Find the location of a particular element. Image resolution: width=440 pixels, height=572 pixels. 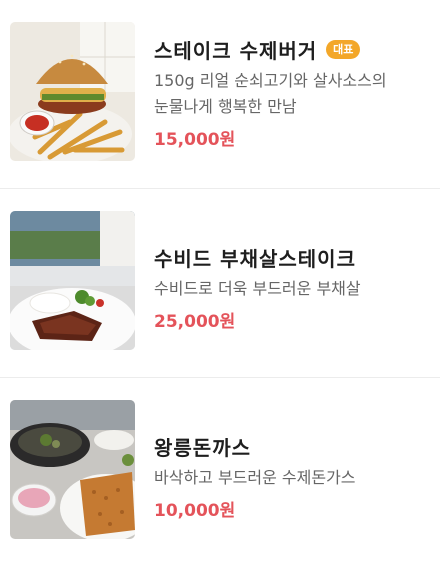

menu-price: 15,000원 is located at coordinates (195, 140).